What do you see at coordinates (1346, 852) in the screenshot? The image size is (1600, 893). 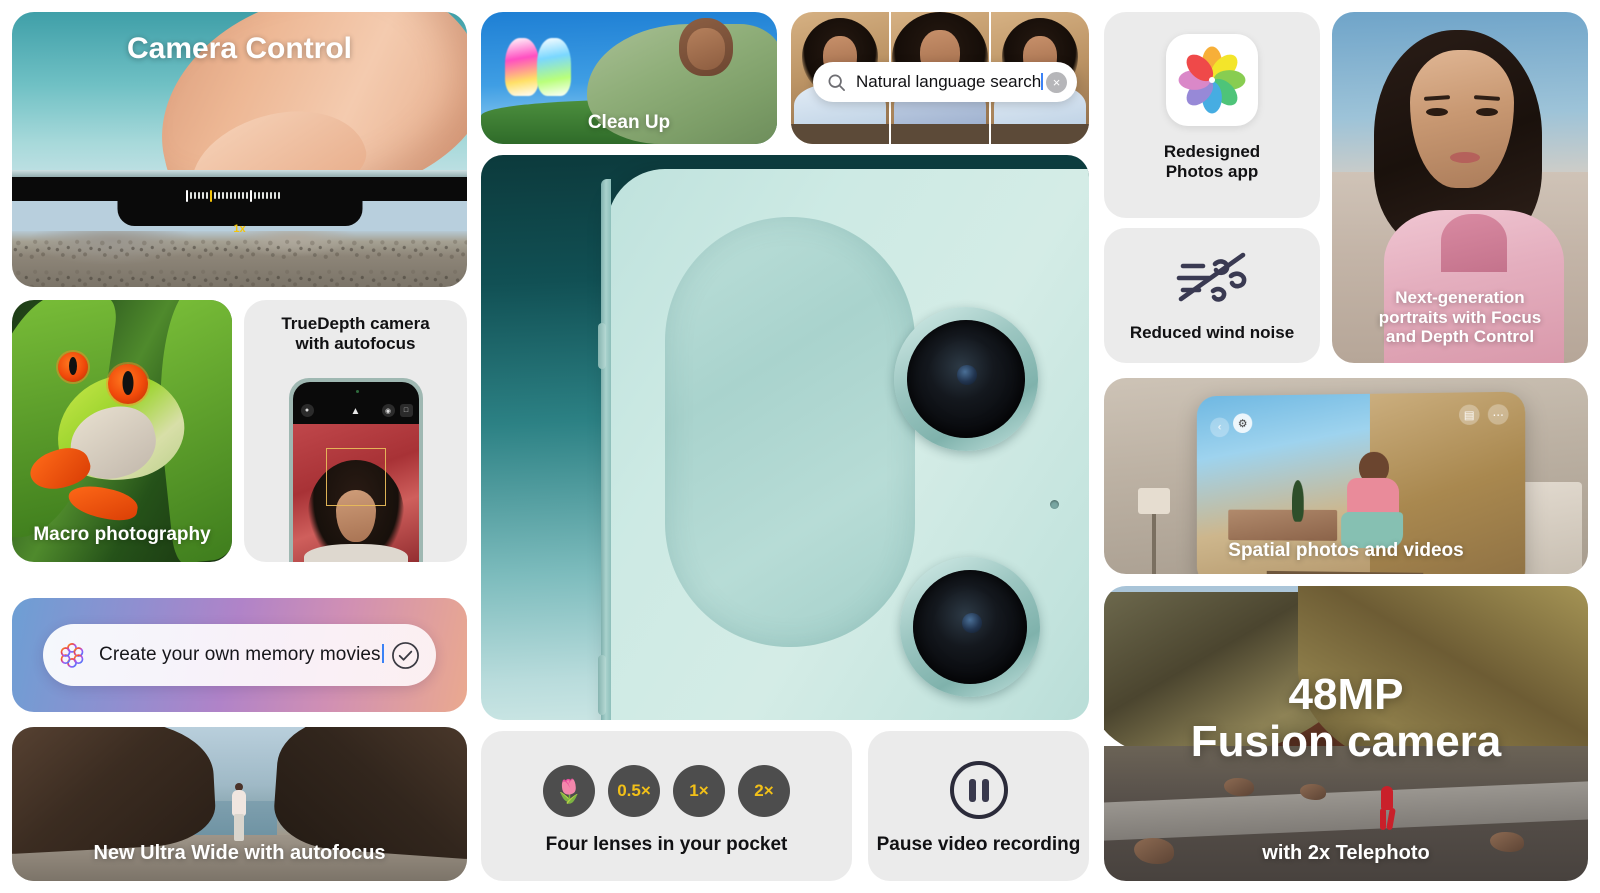 I see `fusion-caption: with 2x Telephoto` at bounding box center [1346, 852].